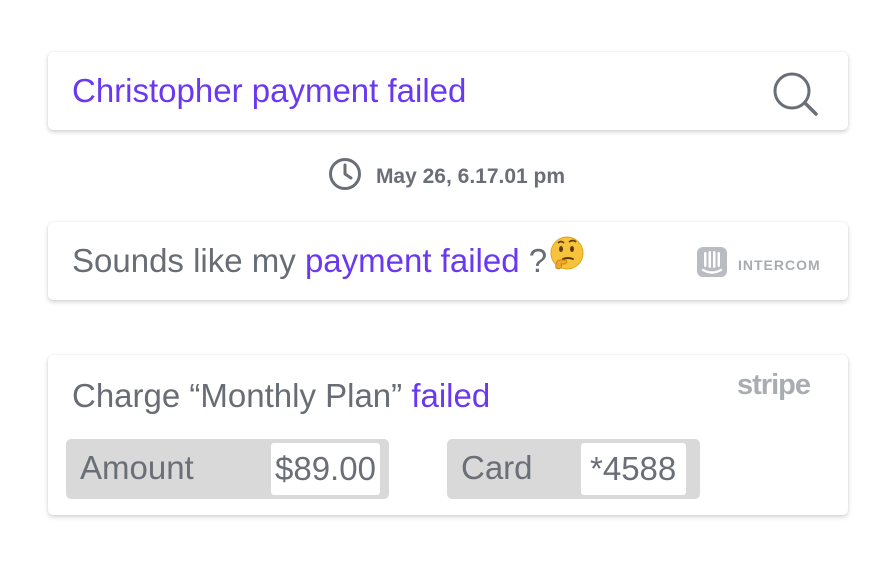 The image size is (893, 571). What do you see at coordinates (325, 469) in the screenshot?
I see `amount-value: $89.00` at bounding box center [325, 469].